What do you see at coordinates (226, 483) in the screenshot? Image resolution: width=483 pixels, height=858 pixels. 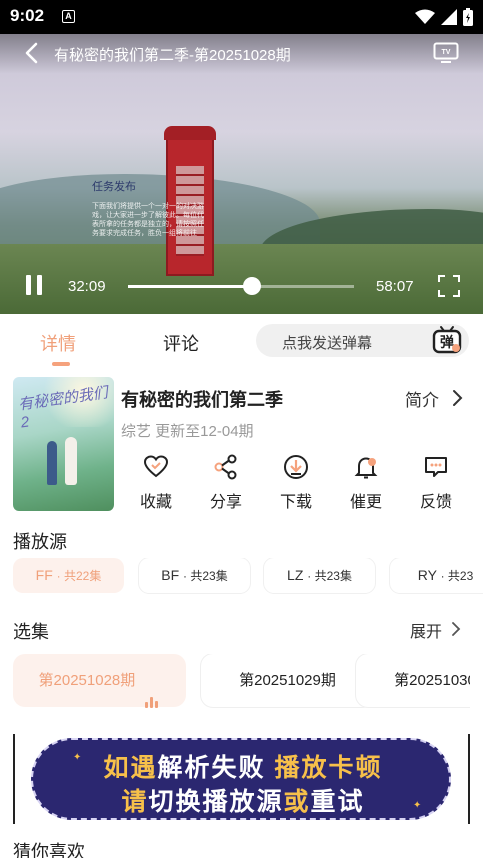 I see `share-button: 分享` at bounding box center [226, 483].